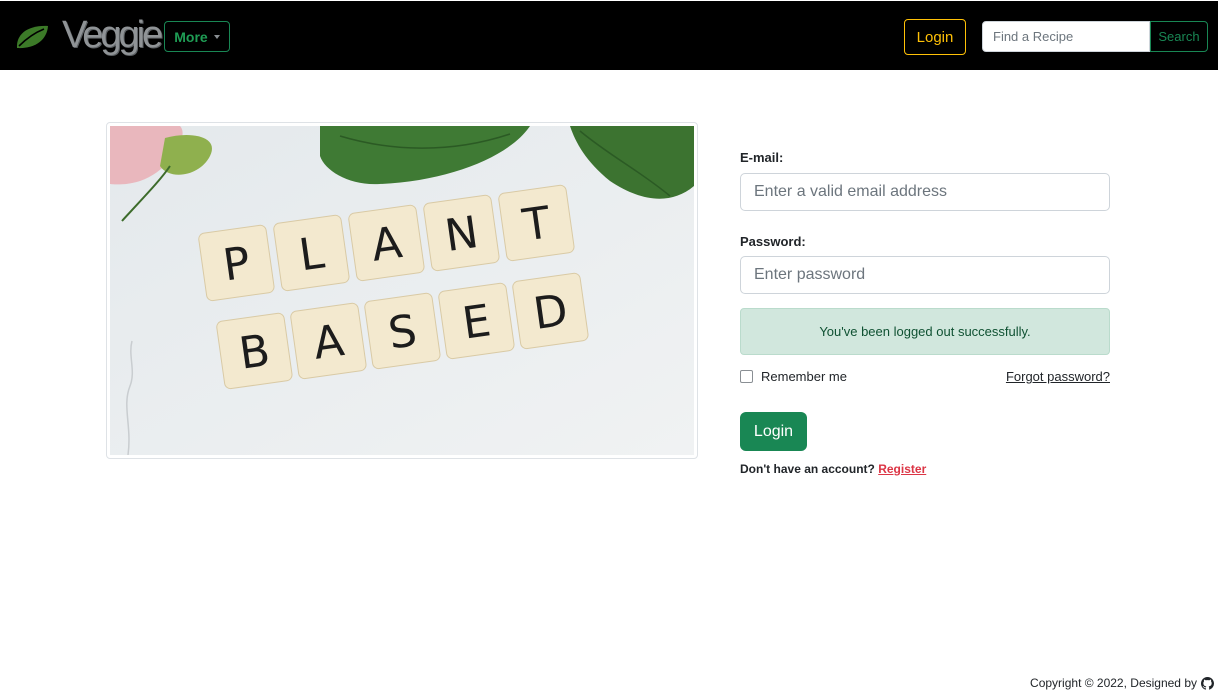 Image resolution: width=1218 pixels, height=698 pixels. I want to click on register-prompt: Don't have an account? Register, so click(833, 469).